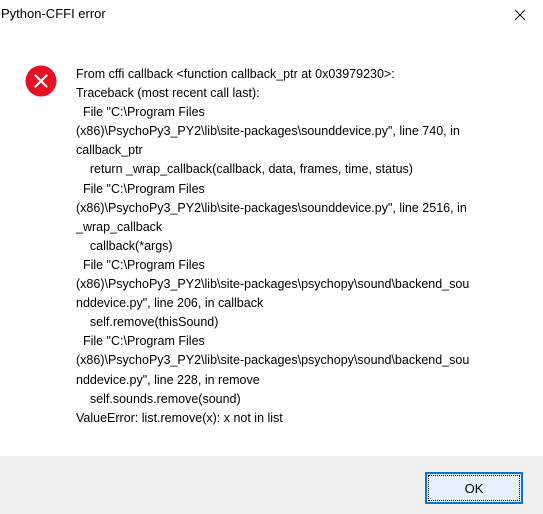  What do you see at coordinates (158, 398) in the screenshot?
I see `message-line: self.sounds.remove(sound)` at bounding box center [158, 398].